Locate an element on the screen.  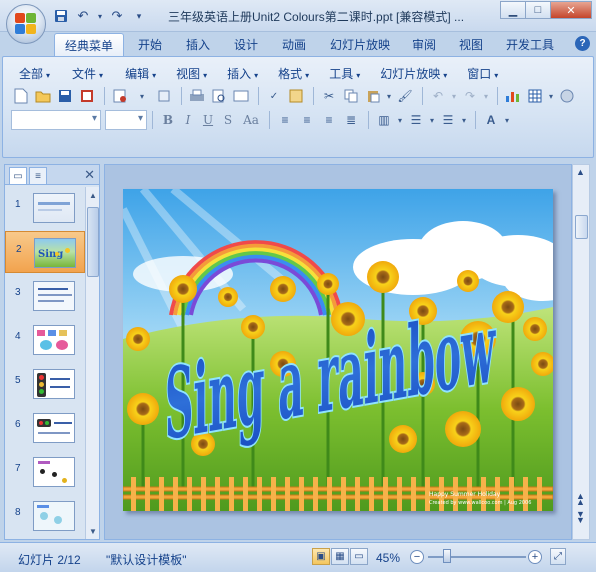
tab-review: 审阅 is located at coordinates (424, 44).